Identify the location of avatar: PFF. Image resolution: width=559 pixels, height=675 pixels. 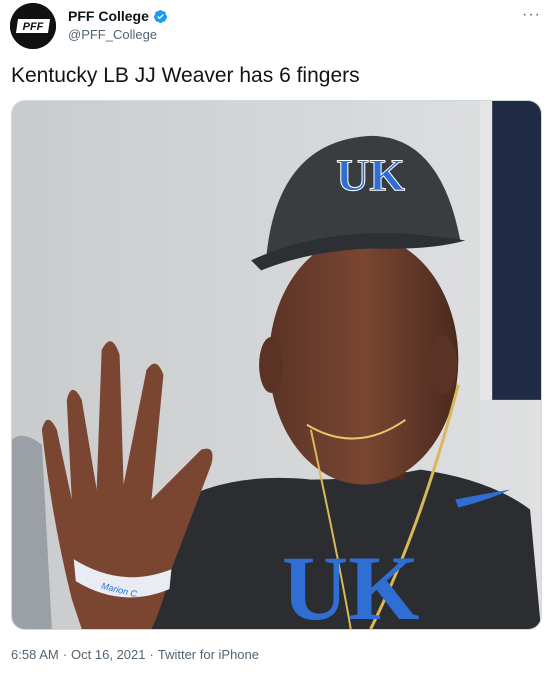
(33, 26).